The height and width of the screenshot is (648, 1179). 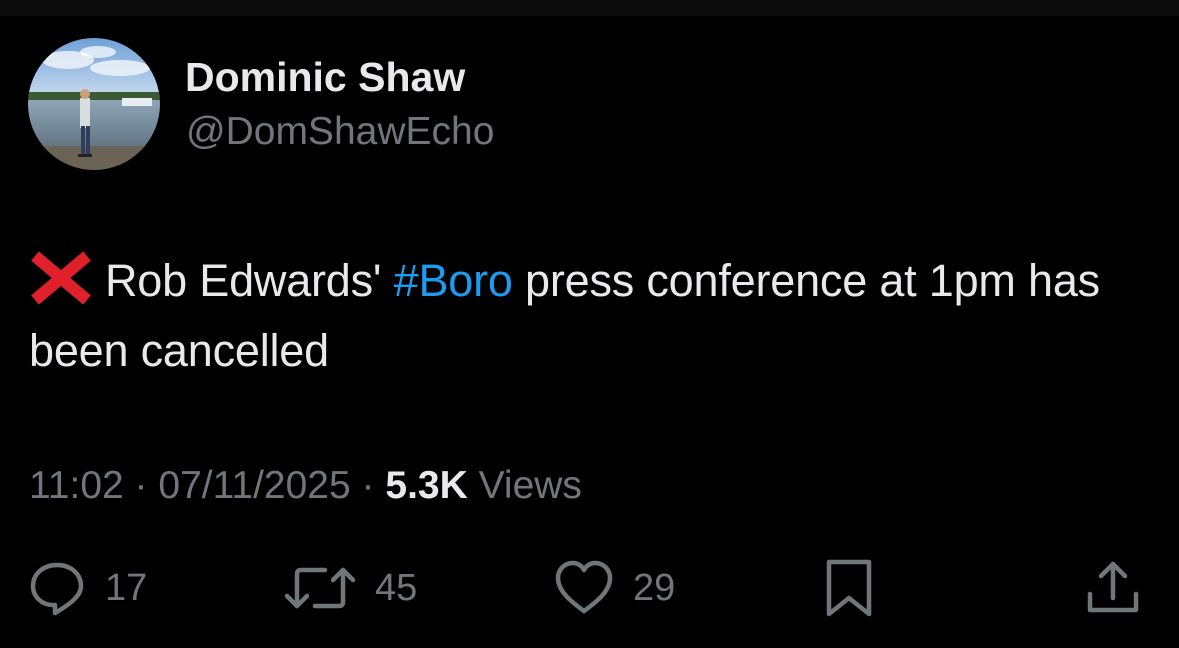 What do you see at coordinates (249, 280) in the screenshot?
I see `tweet-text-before: Rob Edwards'` at bounding box center [249, 280].